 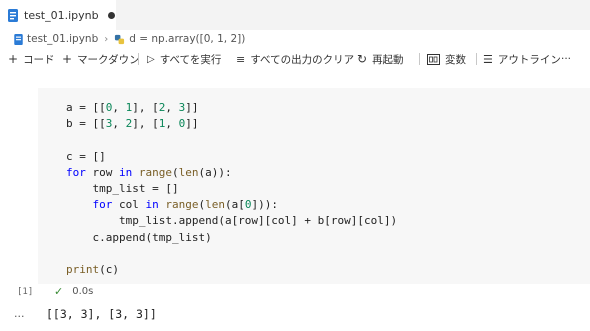 I want to click on add-markdown-button: + マークダウン, so click(x=101, y=59).